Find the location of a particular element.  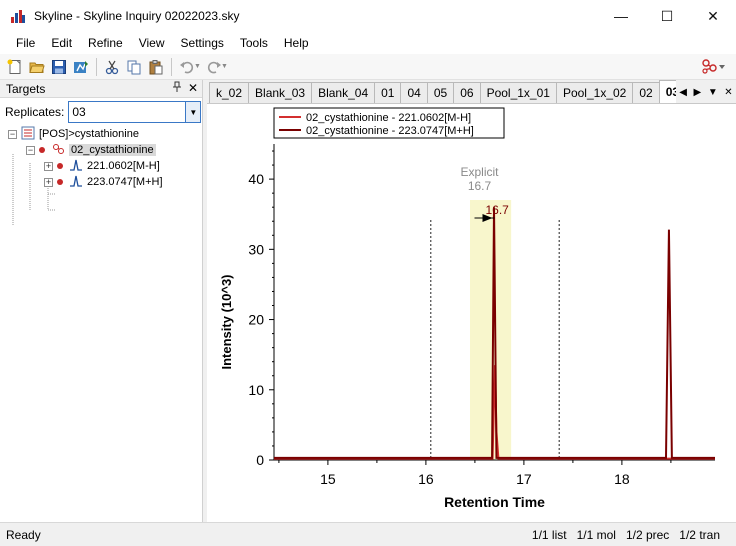

tab-list-icon: ▼ is located at coordinates (713, 92).